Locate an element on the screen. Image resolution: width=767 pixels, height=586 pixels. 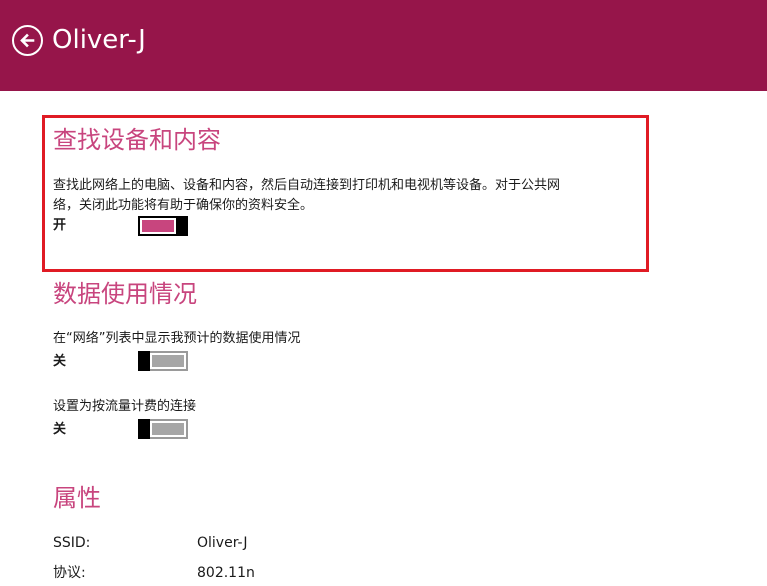
back-arrow-circle-icon is located at coordinates (27, 40).